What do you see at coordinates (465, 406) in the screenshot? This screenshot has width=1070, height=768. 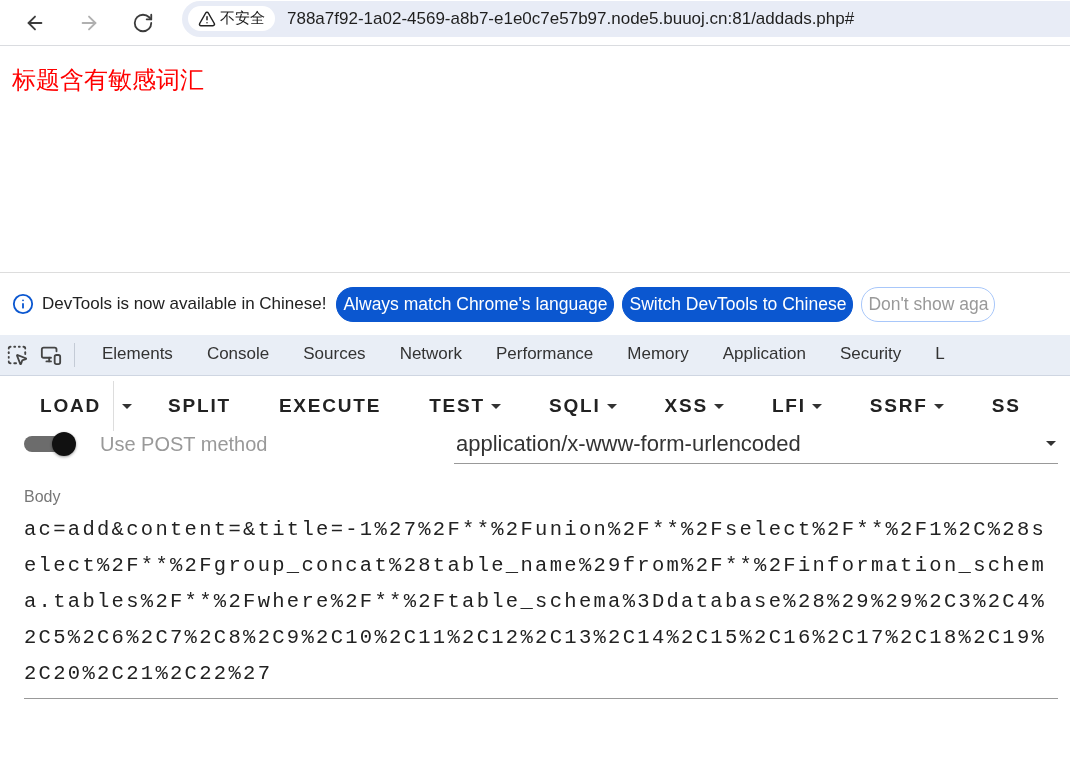 I see `hackbar-menu-button: TEST` at bounding box center [465, 406].